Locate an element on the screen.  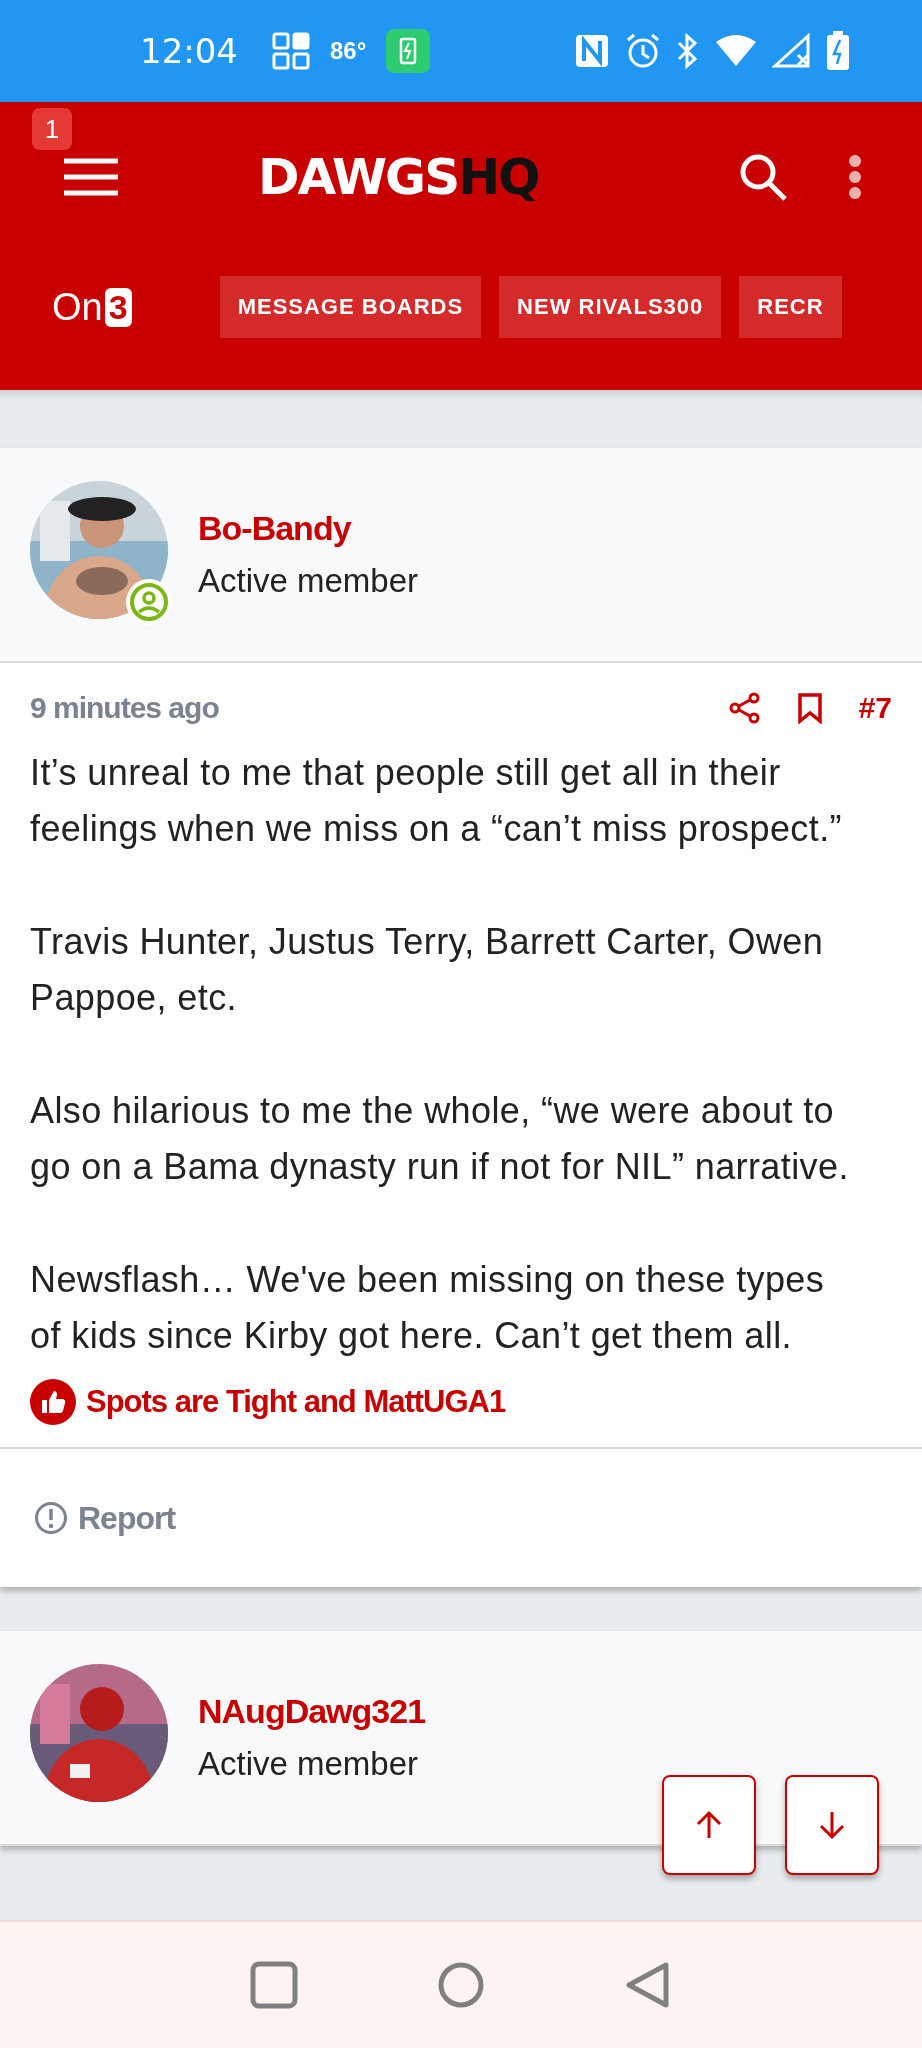
alarm-icon is located at coordinates (643, 51).